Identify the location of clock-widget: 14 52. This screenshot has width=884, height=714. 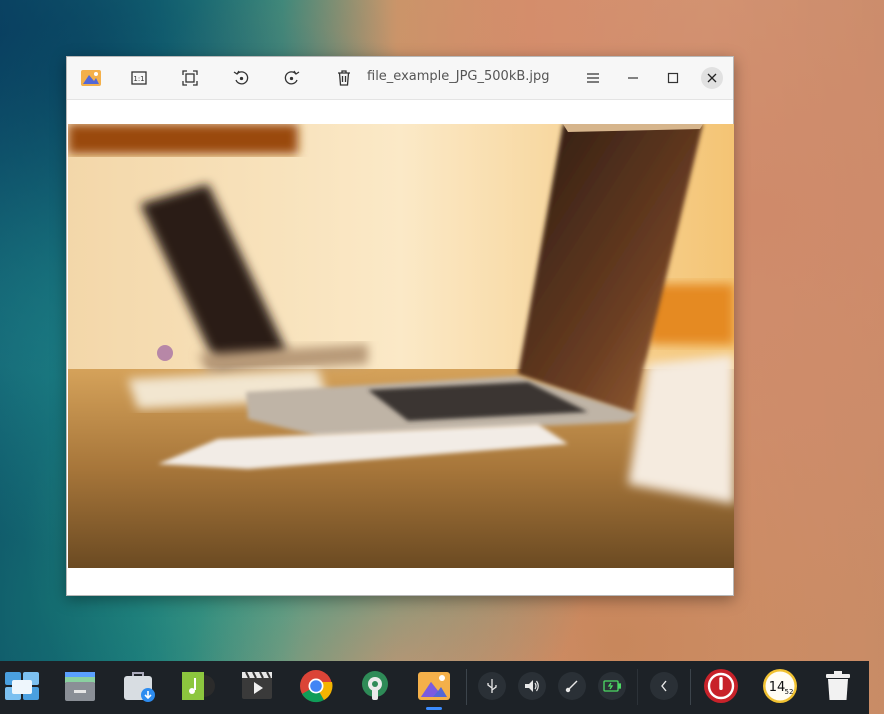
(780, 686).